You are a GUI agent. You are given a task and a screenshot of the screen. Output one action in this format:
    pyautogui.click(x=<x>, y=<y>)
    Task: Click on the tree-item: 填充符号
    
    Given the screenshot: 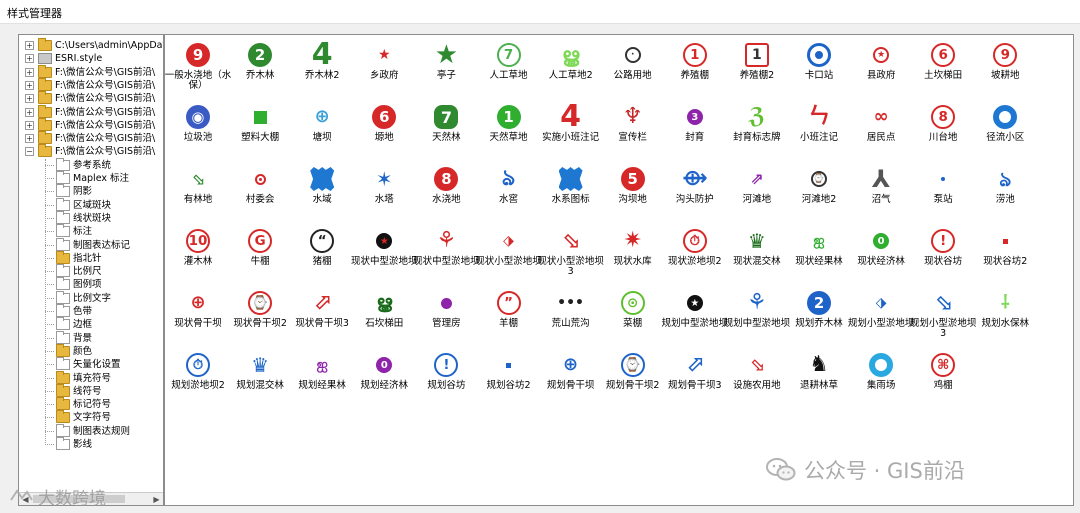 What is the action you would take?
    pyautogui.click(x=102, y=377)
    